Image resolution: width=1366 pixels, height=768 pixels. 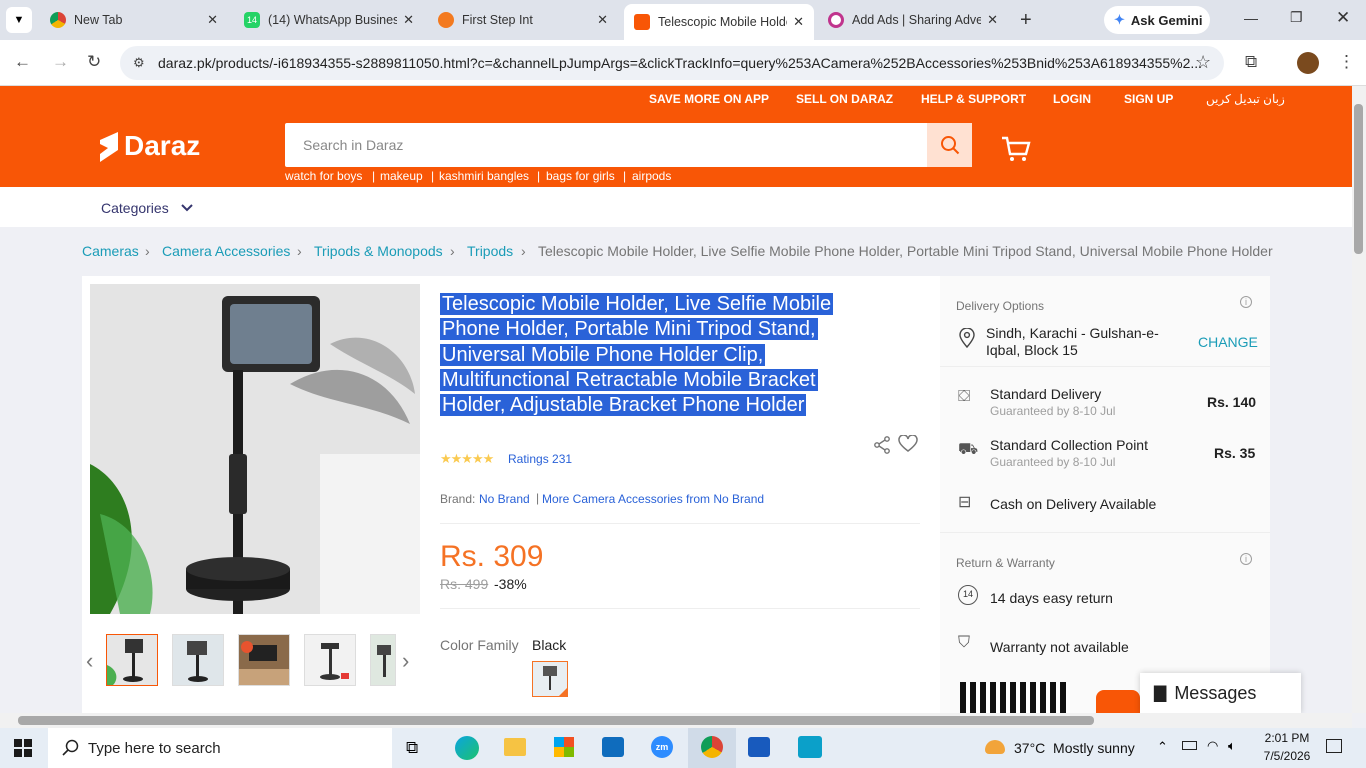 What do you see at coordinates (653, 499) in the screenshot?
I see `more-from-brand-link: More Camera Accessories from No Brand` at bounding box center [653, 499].